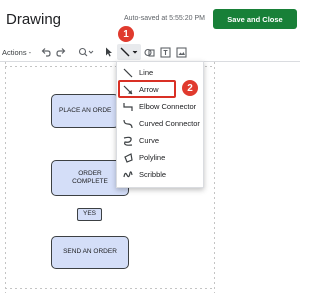 This screenshot has width=320, height=293. Describe the element at coordinates (255, 19) in the screenshot. I see `save-and-close-button: Save and Close` at that location.